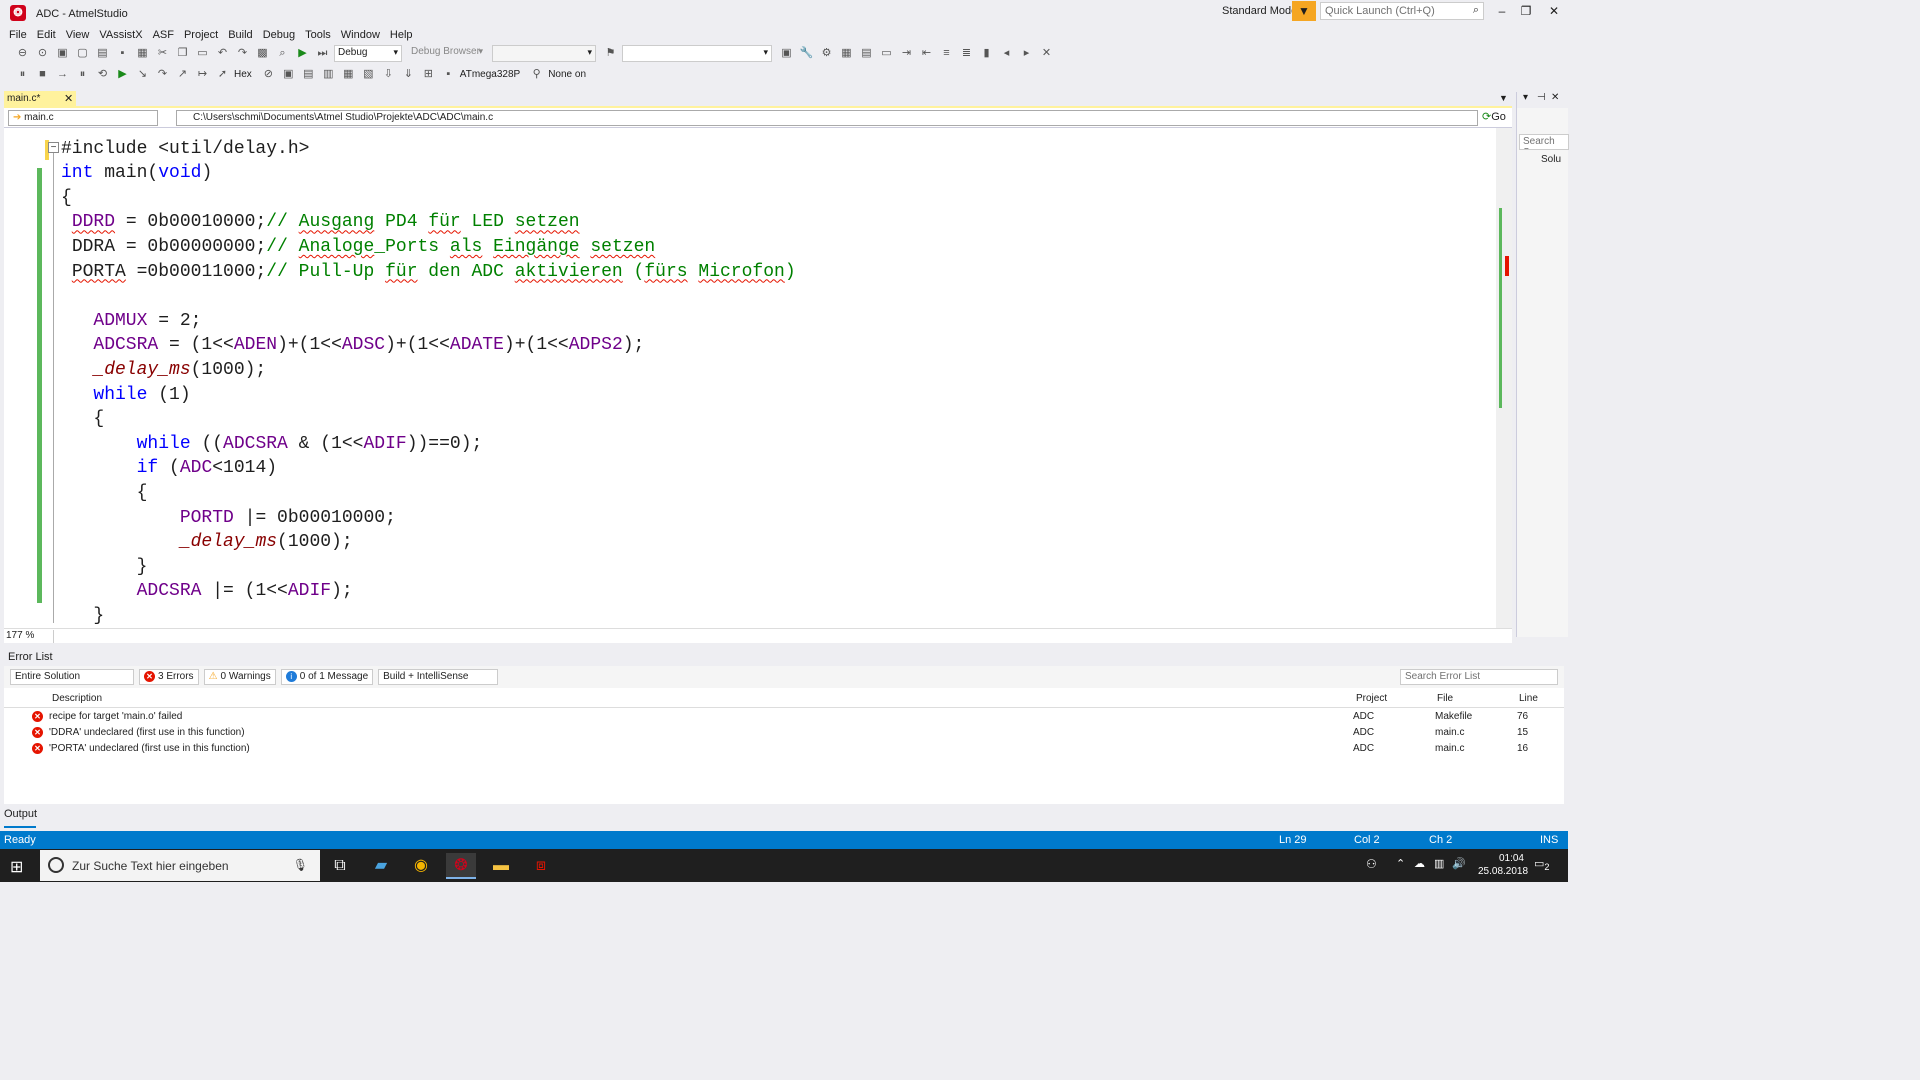  I want to click on device-name: ATmega328P, so click(490, 74).